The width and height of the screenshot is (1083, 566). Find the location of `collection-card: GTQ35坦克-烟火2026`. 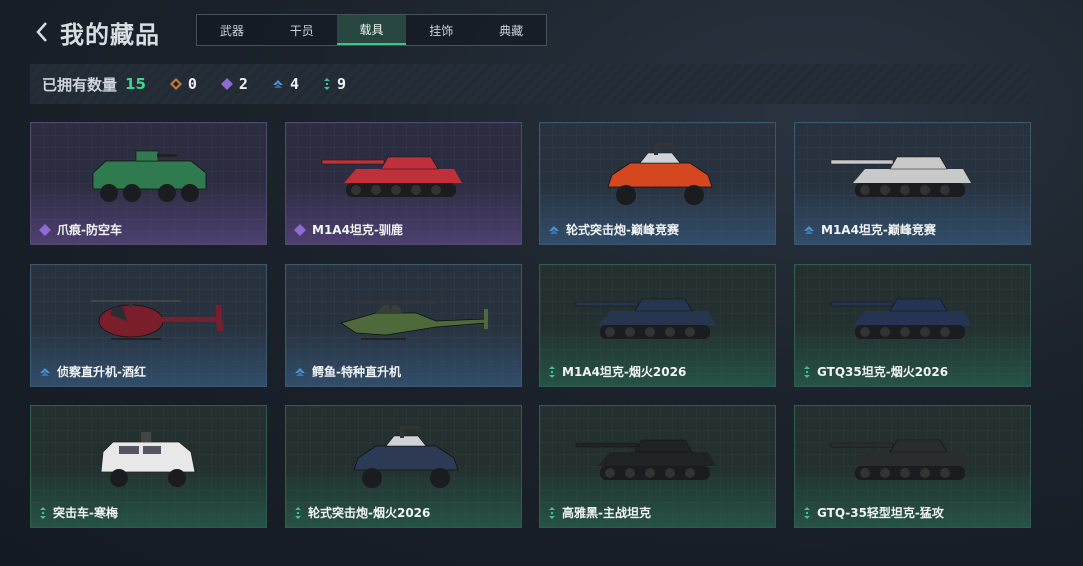

collection-card: GTQ35坦克-烟火2026 is located at coordinates (912, 325).